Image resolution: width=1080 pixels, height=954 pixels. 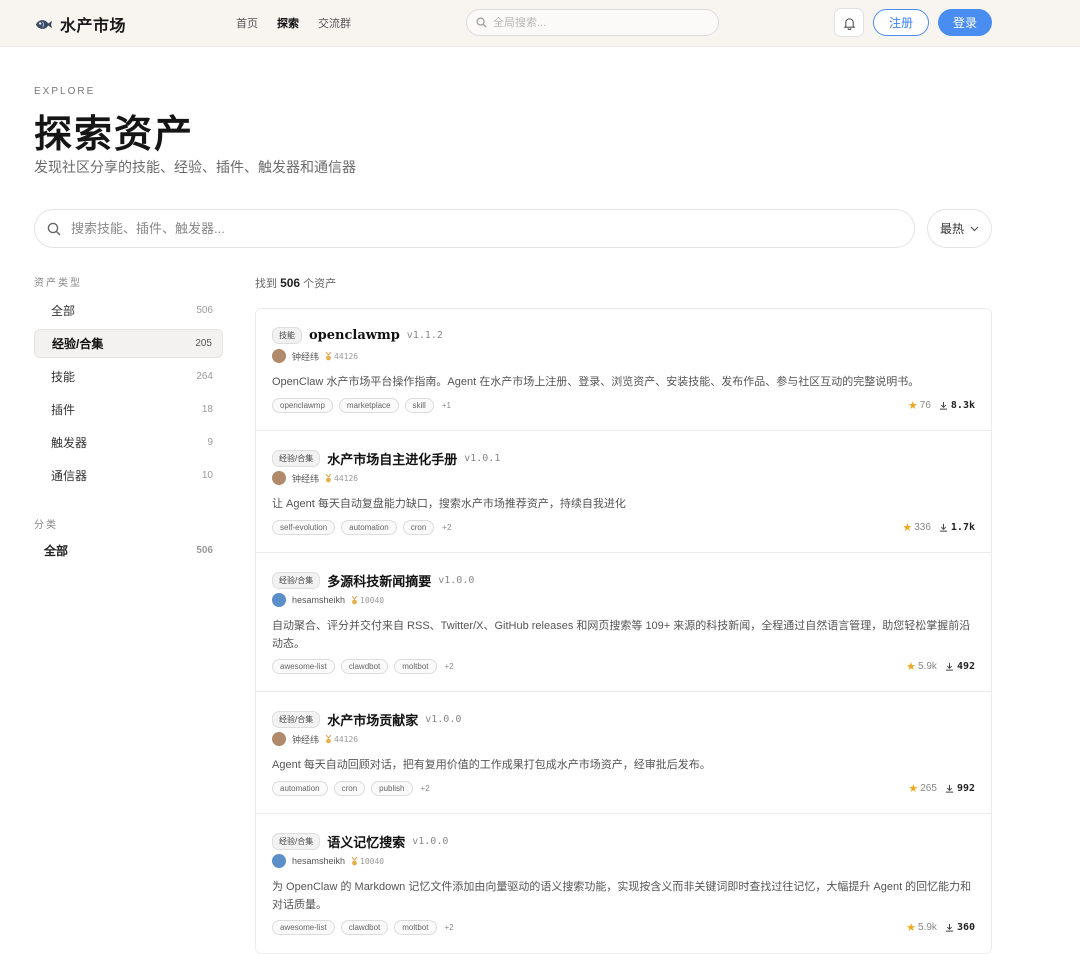 I want to click on nav-home: 首页, so click(x=247, y=23).